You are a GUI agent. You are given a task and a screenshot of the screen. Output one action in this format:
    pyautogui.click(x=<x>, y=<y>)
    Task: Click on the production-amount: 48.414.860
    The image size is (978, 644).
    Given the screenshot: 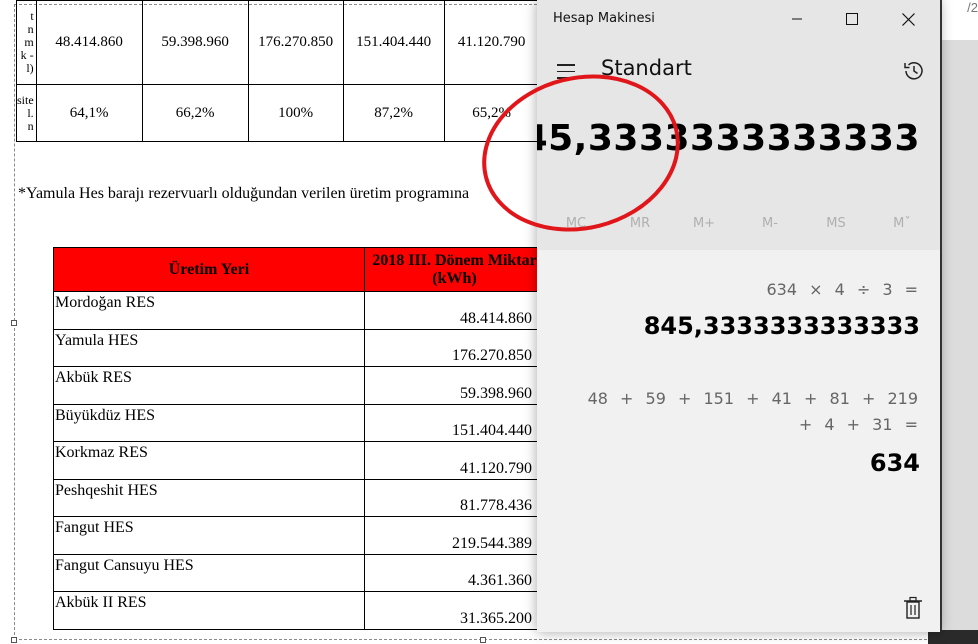 What is the action you would take?
    pyautogui.click(x=454, y=310)
    